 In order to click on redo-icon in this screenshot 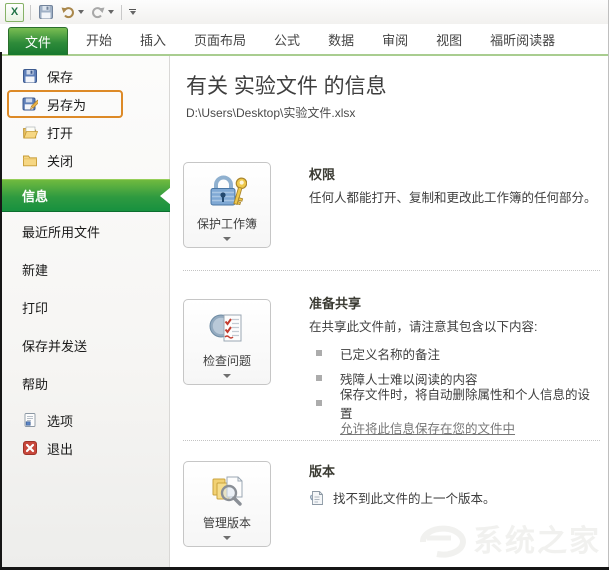, I will do `click(98, 13)`.